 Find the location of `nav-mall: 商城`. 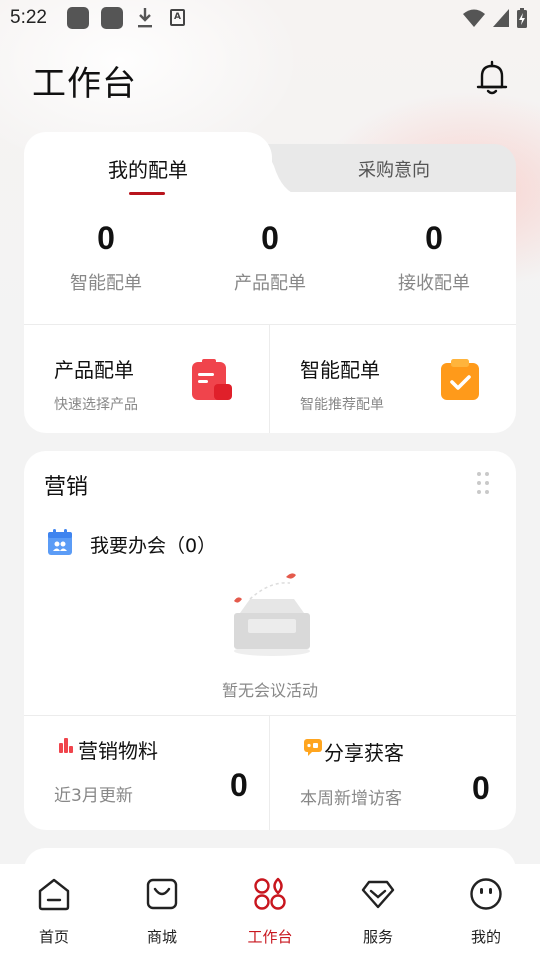

nav-mall: 商城 is located at coordinates (162, 912).